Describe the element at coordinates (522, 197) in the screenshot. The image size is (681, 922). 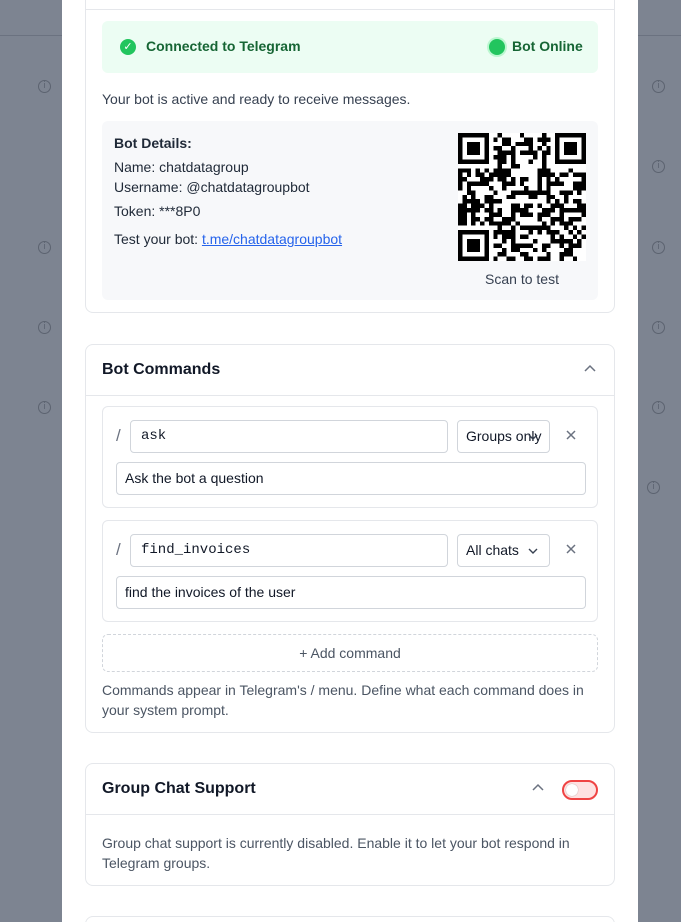
I see `qr-code-image` at that location.